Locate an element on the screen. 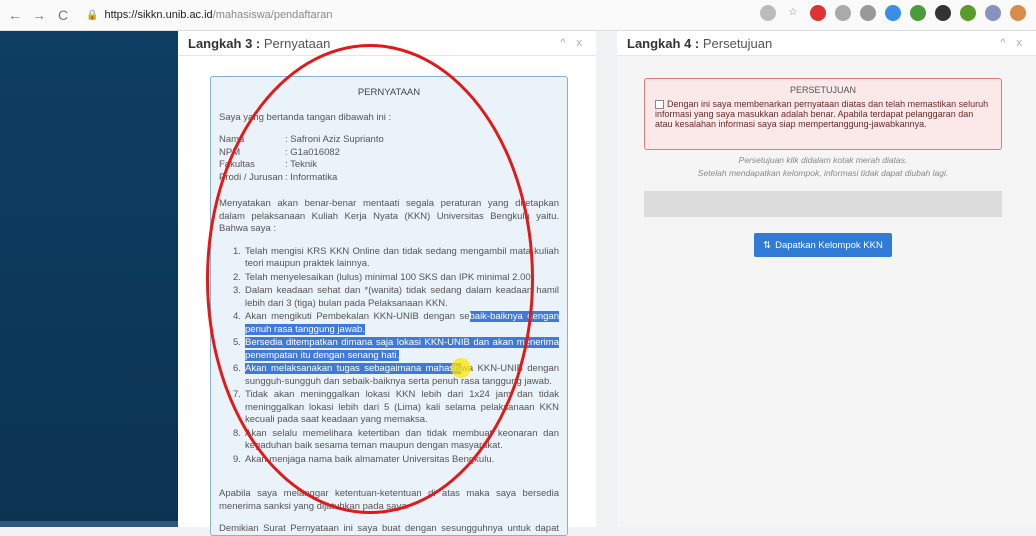  url-host: https://sikkn.unib.ac.id is located at coordinates (158, 15).